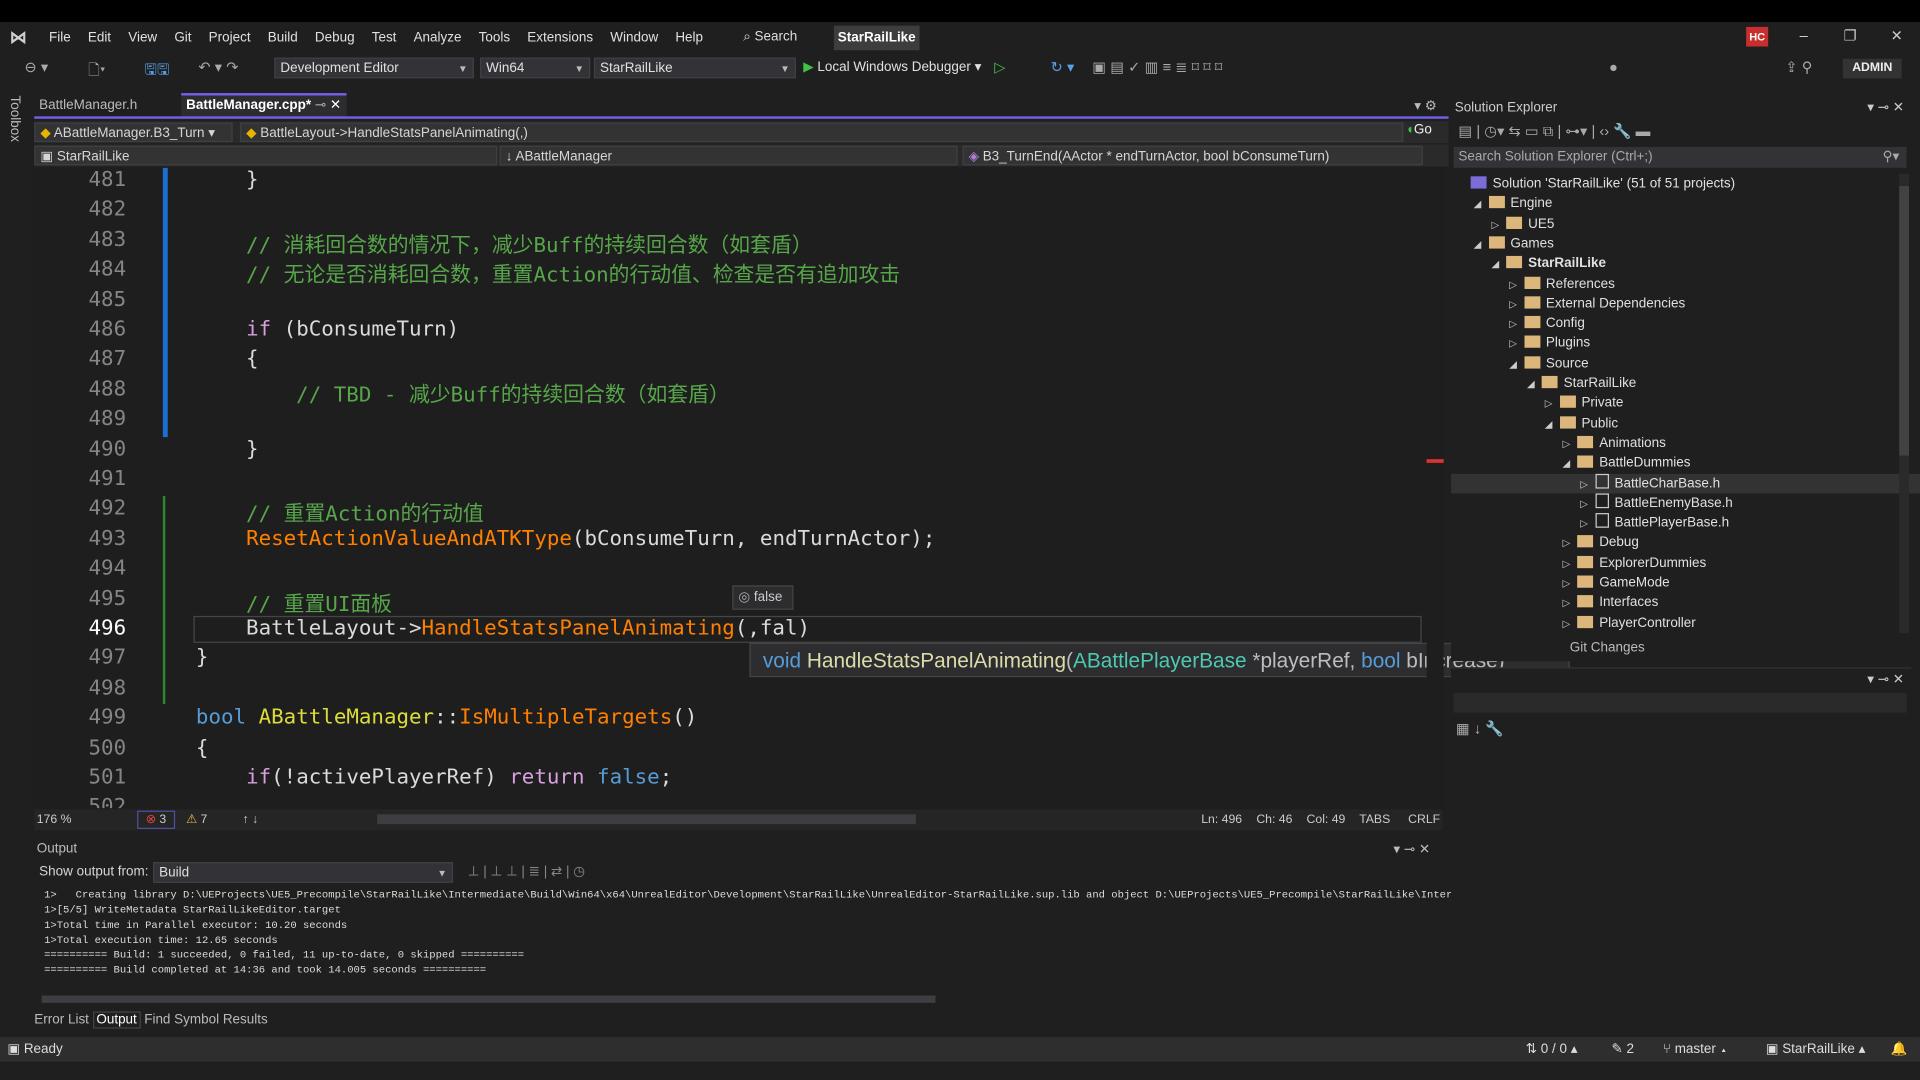 The image size is (1920, 1080). Describe the element at coordinates (526, 871) in the screenshot. I see `output-toolbar-icons: ⊥ | ⊥ ⊥ | ≣ | ⇄ | ◷` at that location.